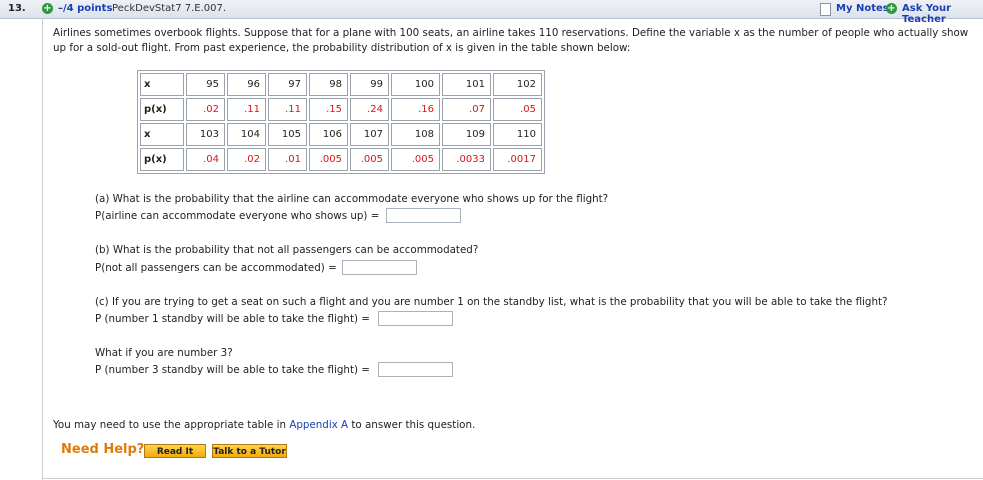 This screenshot has width=983, height=480. What do you see at coordinates (415, 109) in the screenshot?
I see `table-cell: .16` at bounding box center [415, 109].